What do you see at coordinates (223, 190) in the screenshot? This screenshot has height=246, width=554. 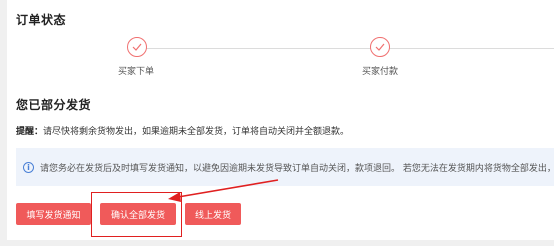 I see `annotation-arrow-icon` at bounding box center [223, 190].